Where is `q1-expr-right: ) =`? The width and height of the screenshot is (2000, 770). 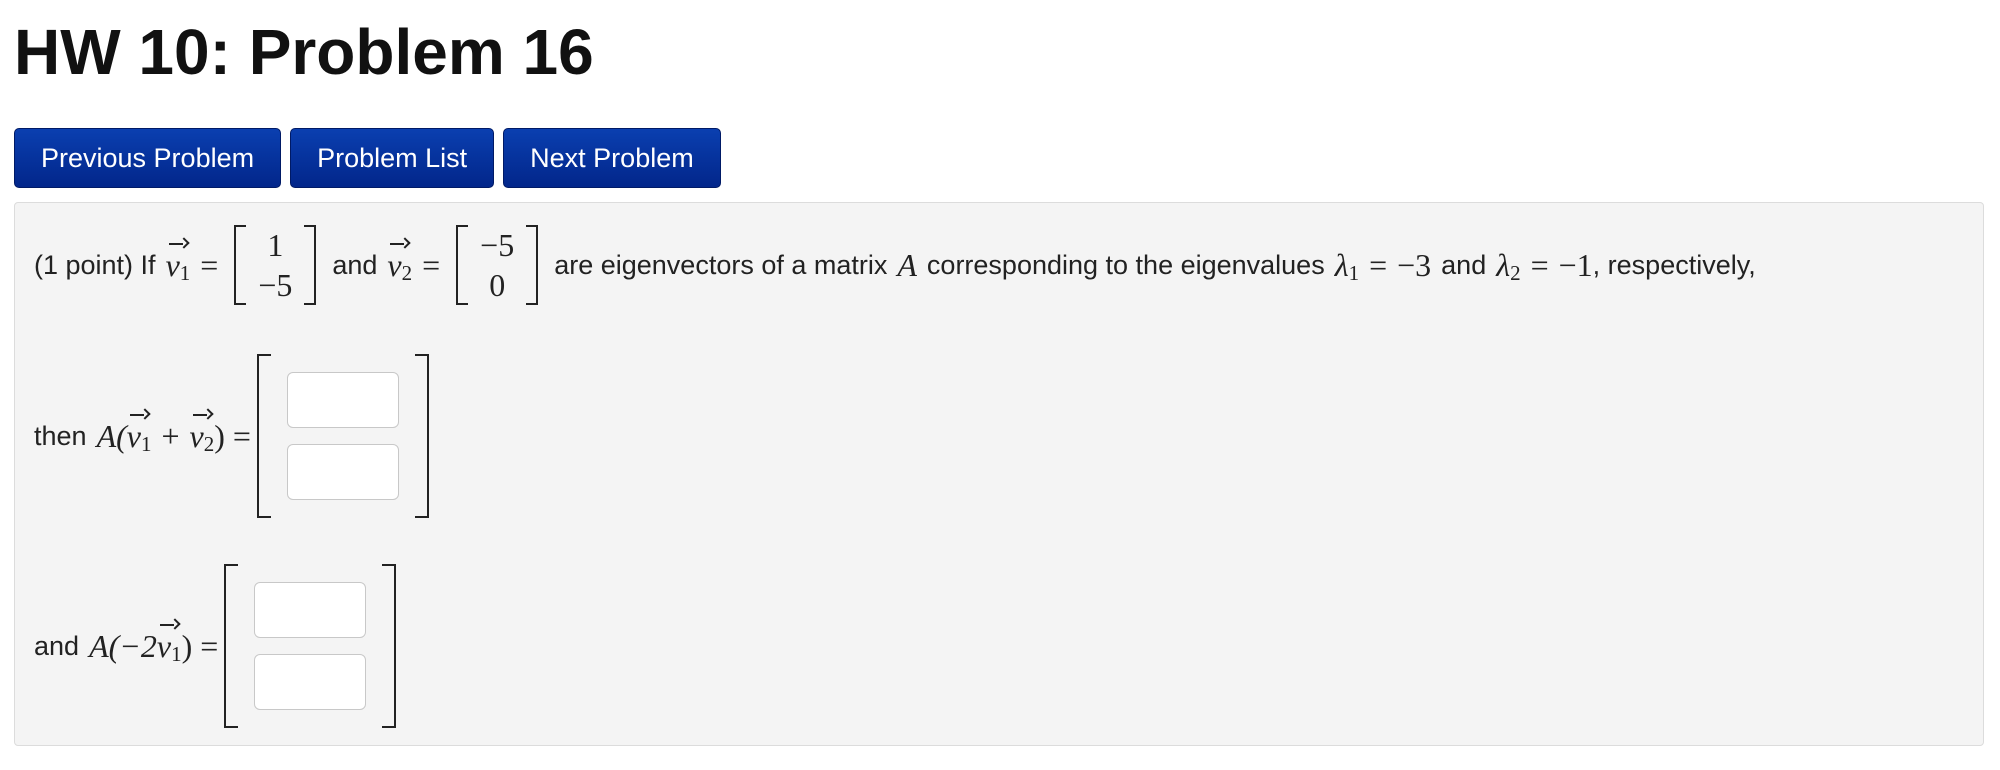 q1-expr-right: ) = is located at coordinates (232, 435).